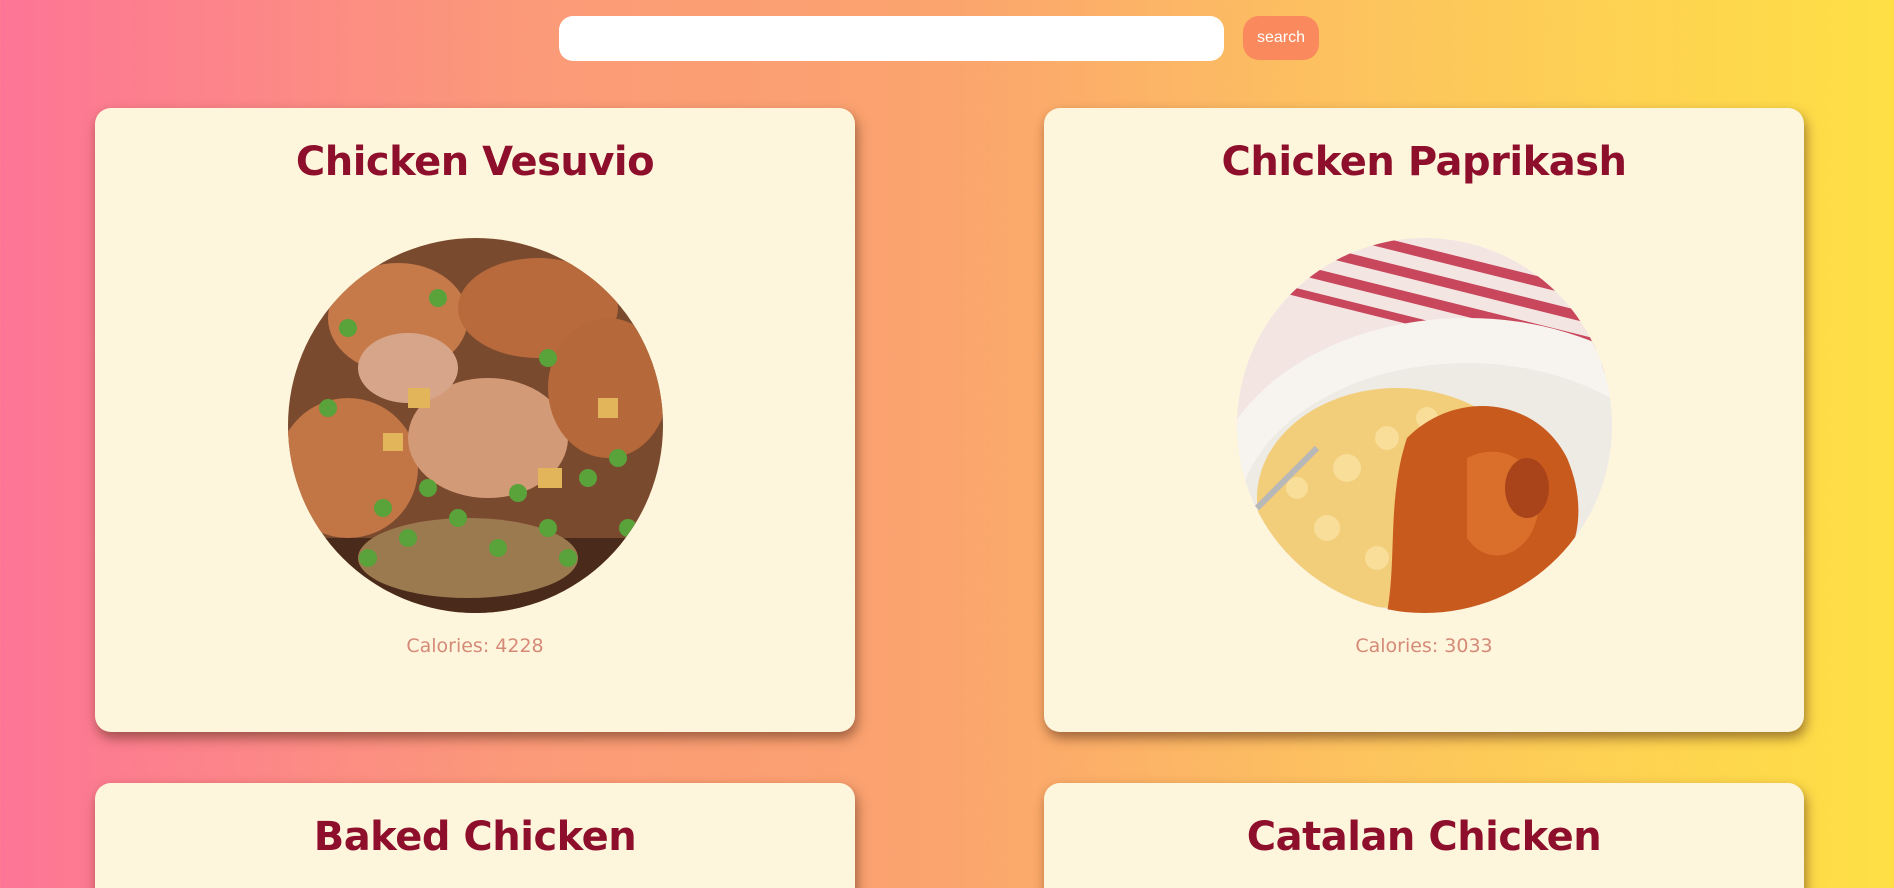  I want to click on recipe-card: Baked Chicken, so click(475, 835).